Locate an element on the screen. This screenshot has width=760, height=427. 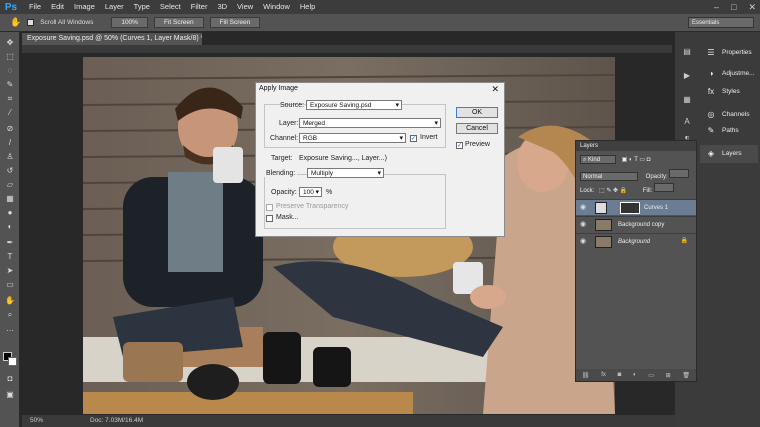
layer-row-background-copy: ◉ Background copy is located at coordinates (636, 224).